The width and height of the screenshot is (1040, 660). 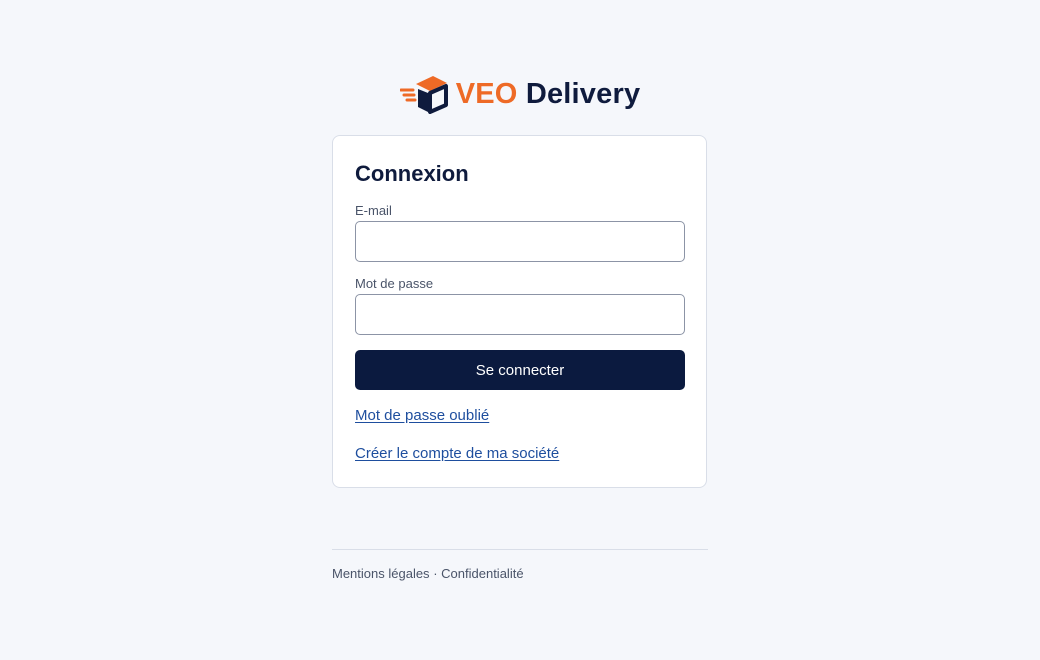 I want to click on brand-logo: VEO Delivery, so click(x=520, y=94).